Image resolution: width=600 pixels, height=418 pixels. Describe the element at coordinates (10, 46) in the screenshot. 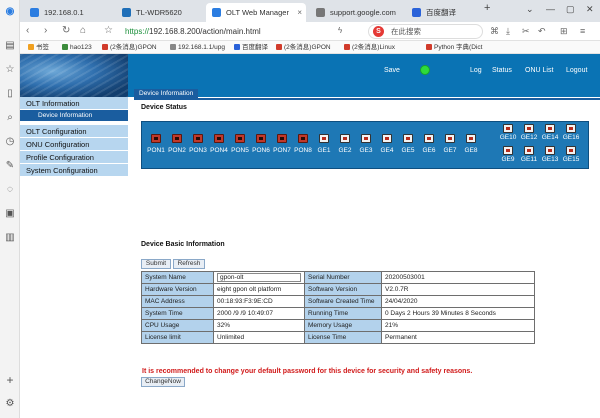

I see `sidebar-panel-icon: ▤` at that location.